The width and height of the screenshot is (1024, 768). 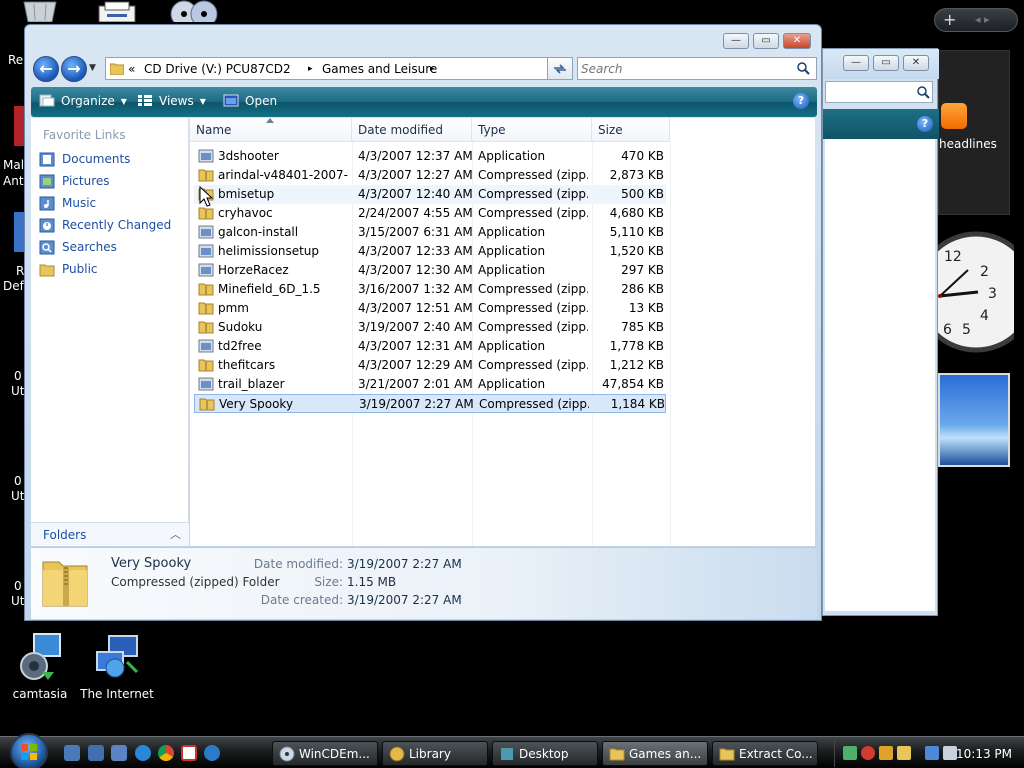 What do you see at coordinates (47, 247) in the screenshot?
I see `searches-icon` at bounding box center [47, 247].